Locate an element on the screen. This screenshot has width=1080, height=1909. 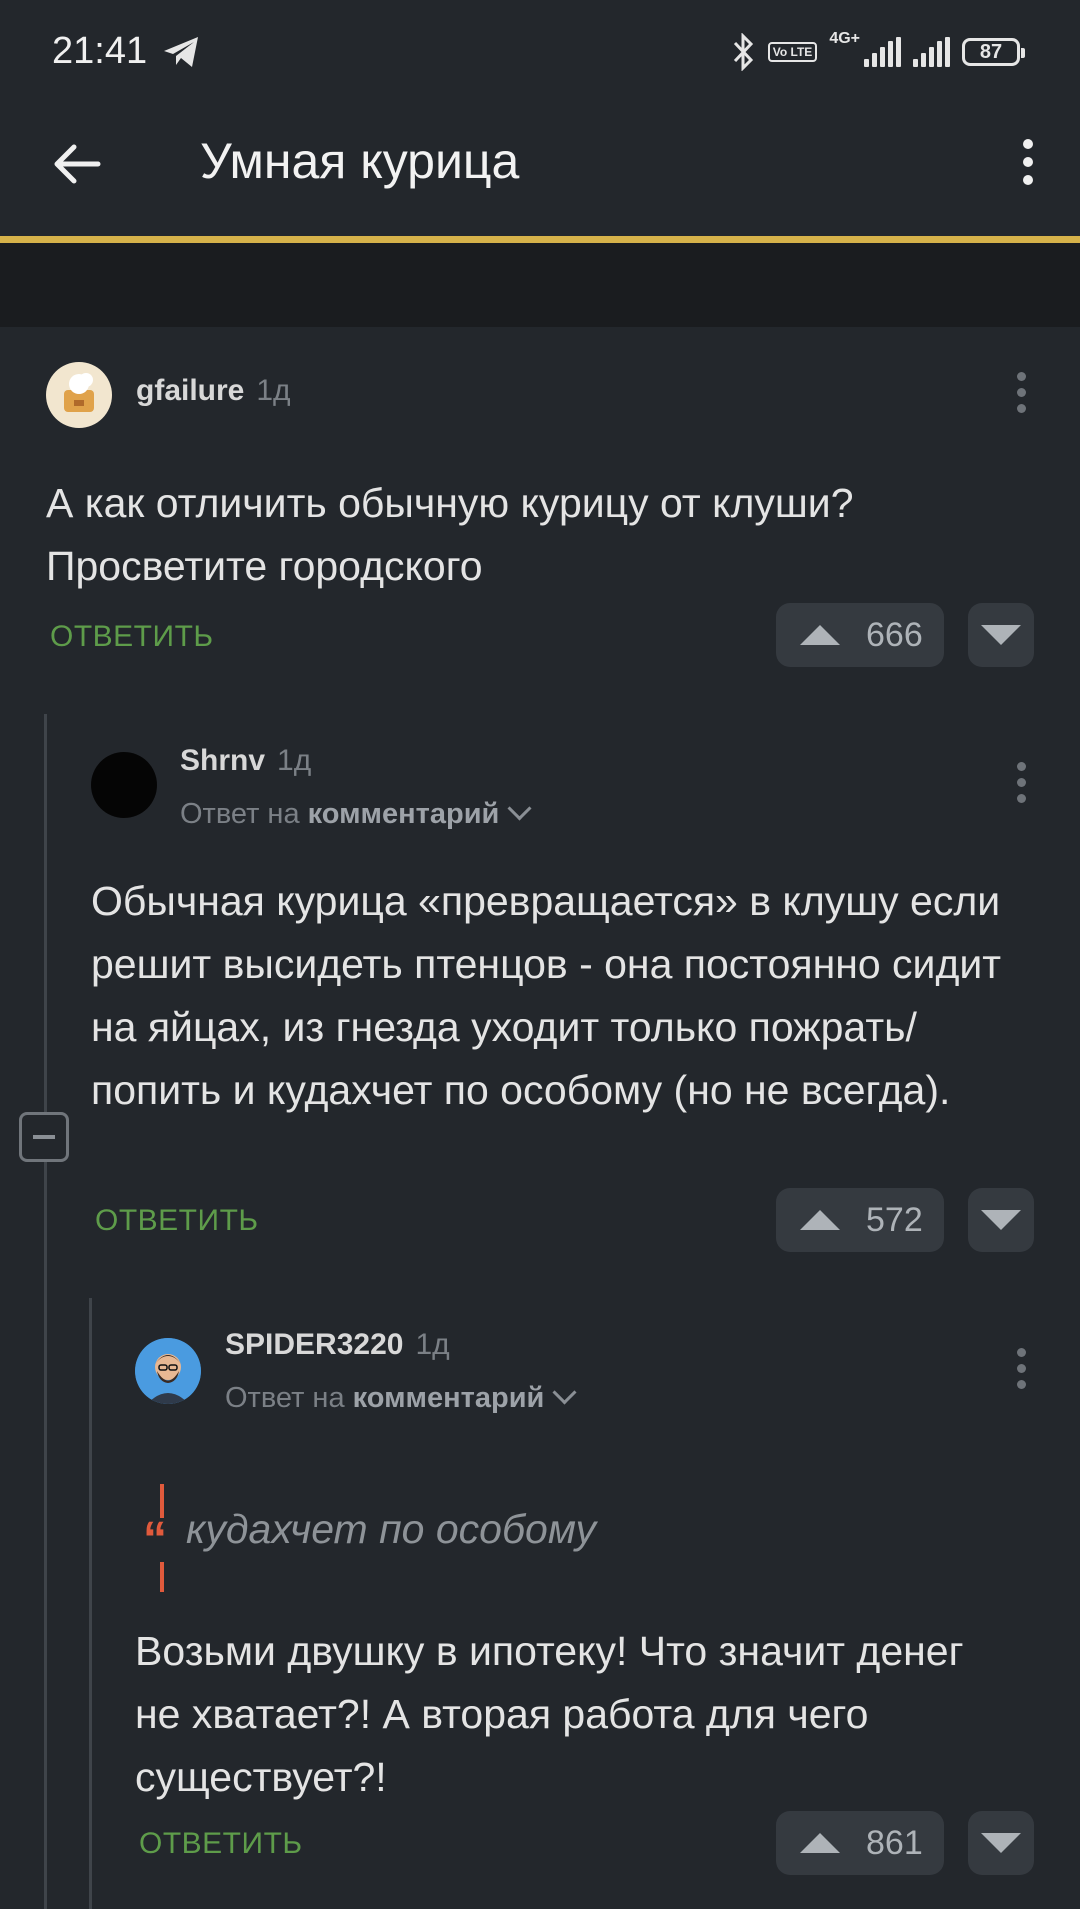
minus-square-icon is located at coordinates (44, 1137).